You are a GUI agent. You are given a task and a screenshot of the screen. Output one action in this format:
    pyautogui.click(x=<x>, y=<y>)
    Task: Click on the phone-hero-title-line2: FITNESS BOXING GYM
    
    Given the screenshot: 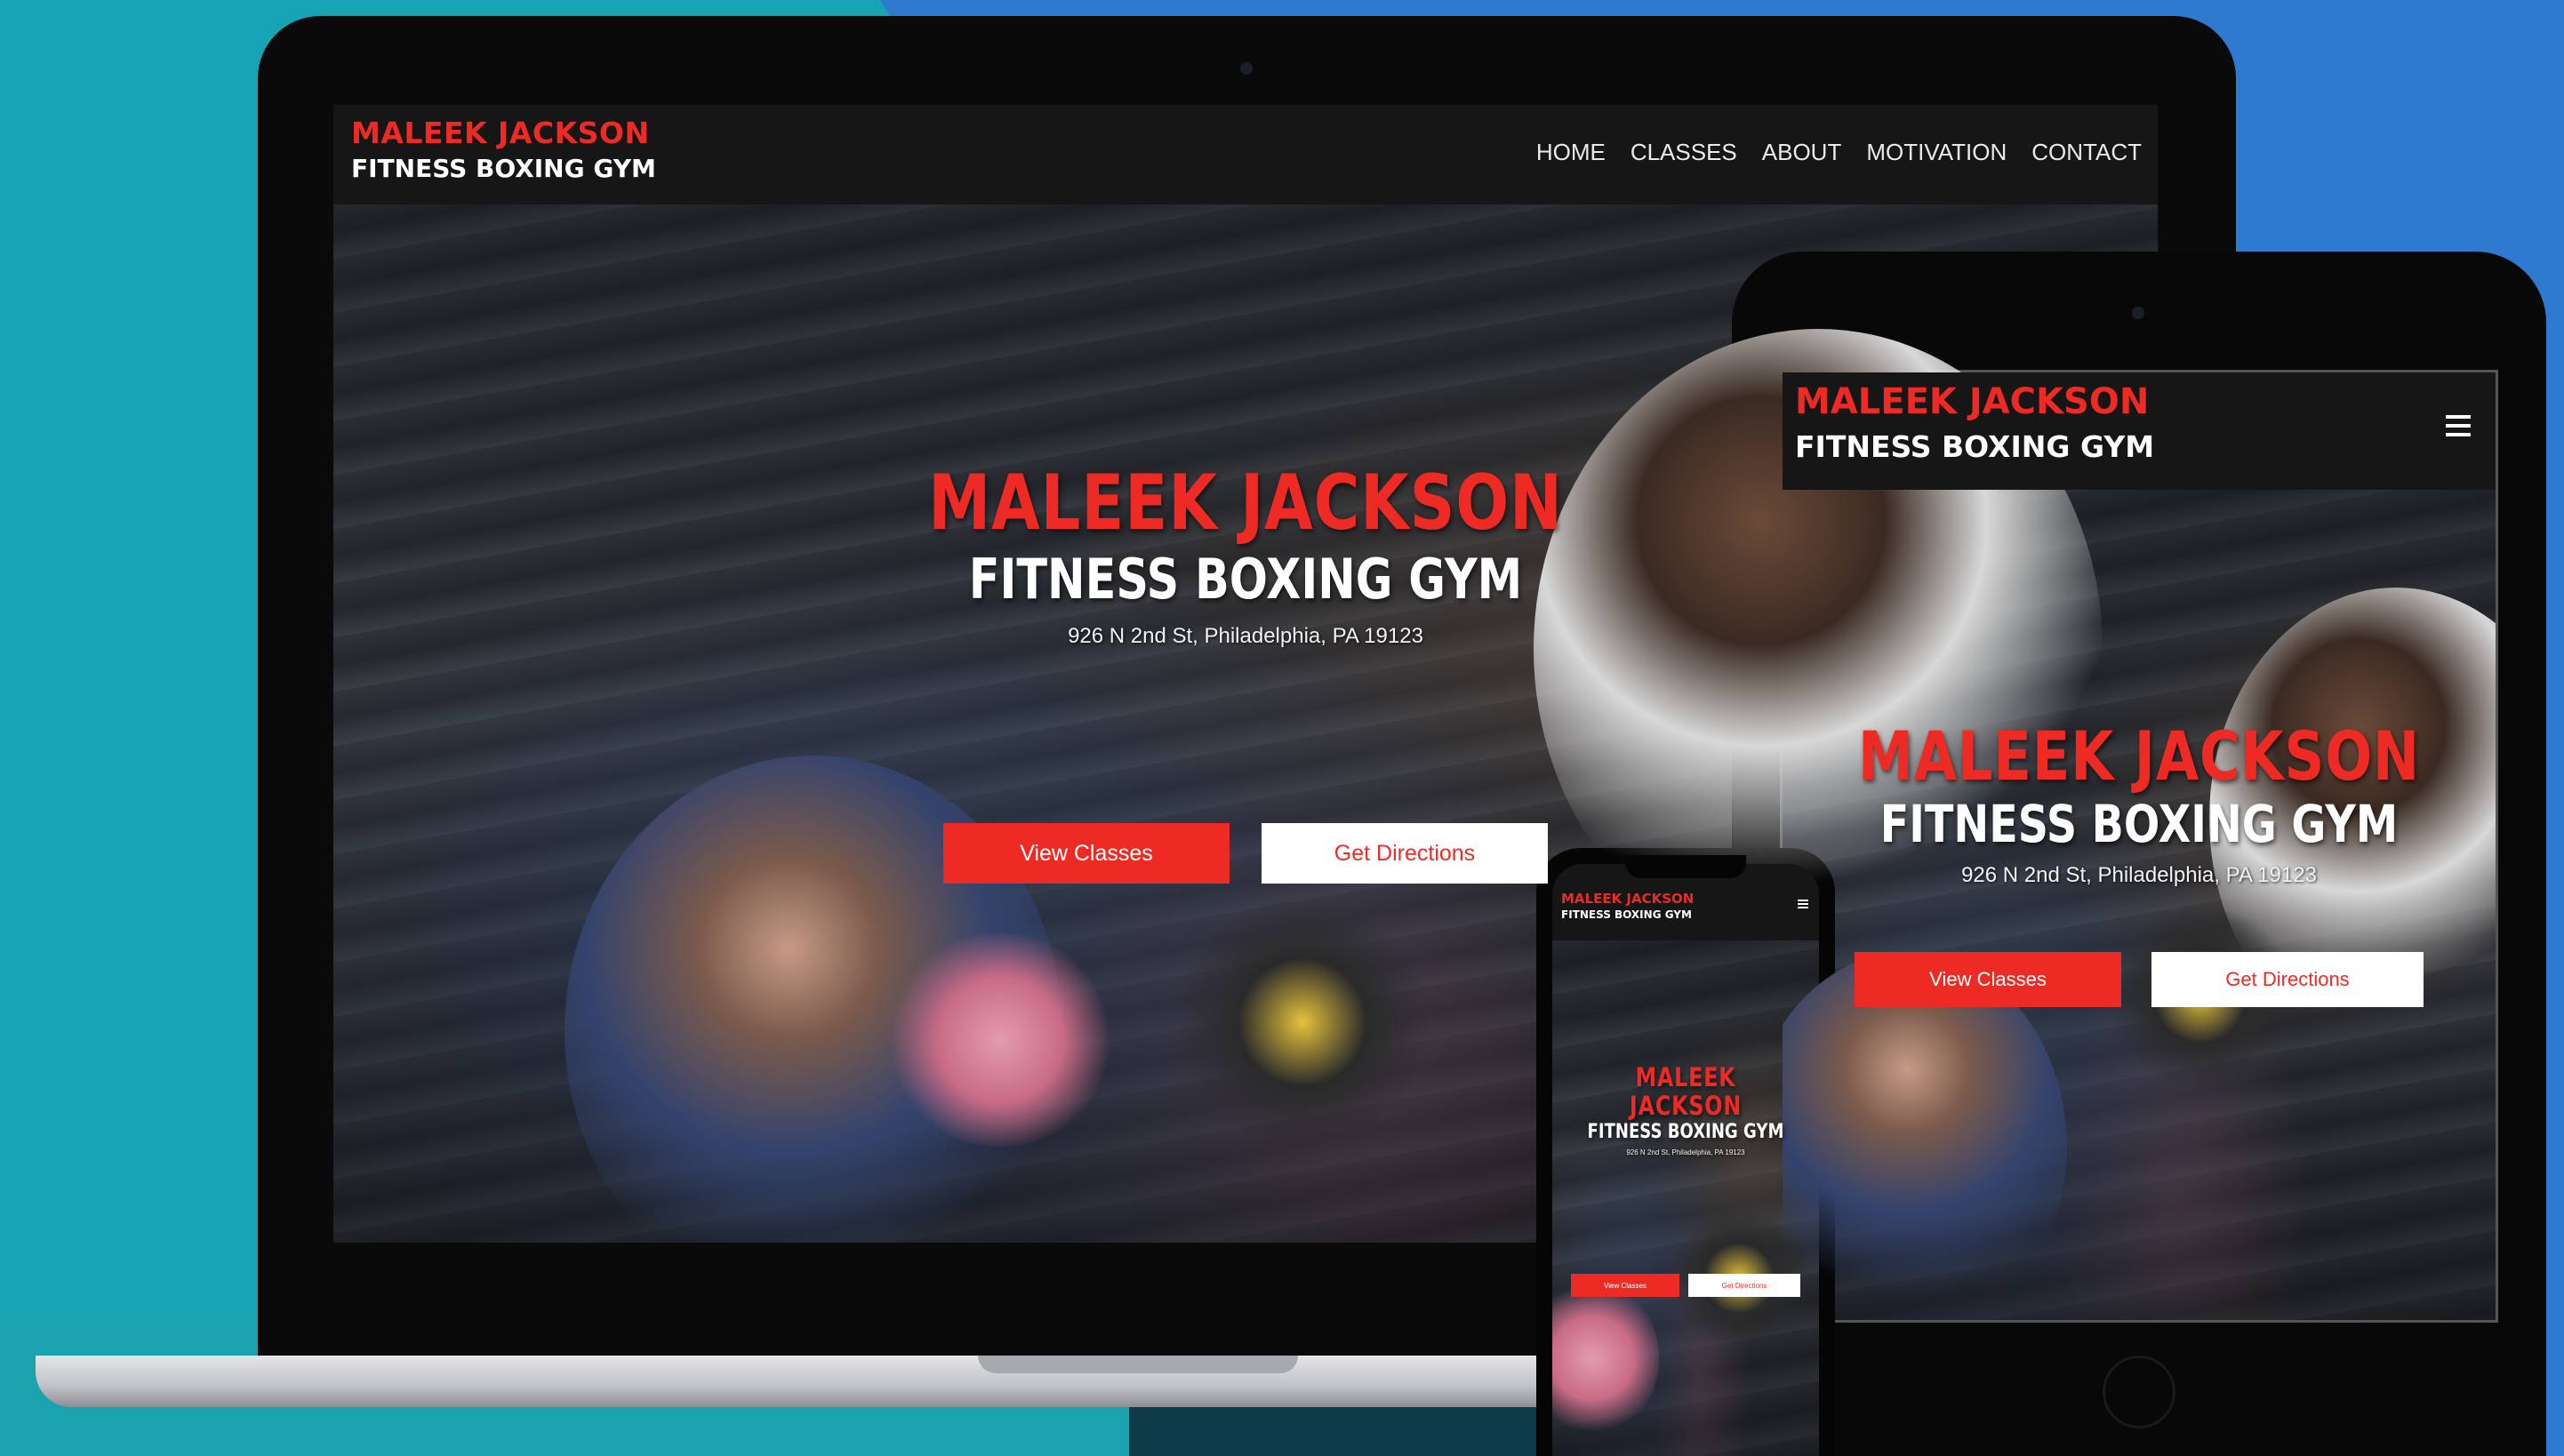 What is the action you would take?
    pyautogui.click(x=1685, y=1132)
    